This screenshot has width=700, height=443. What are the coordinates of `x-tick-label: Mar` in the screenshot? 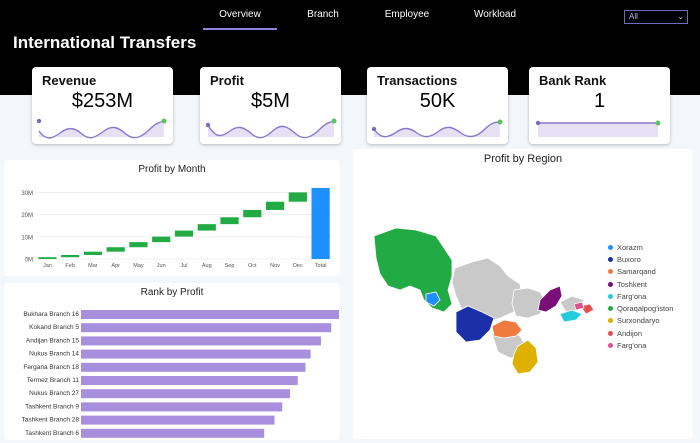 It's located at (93, 266).